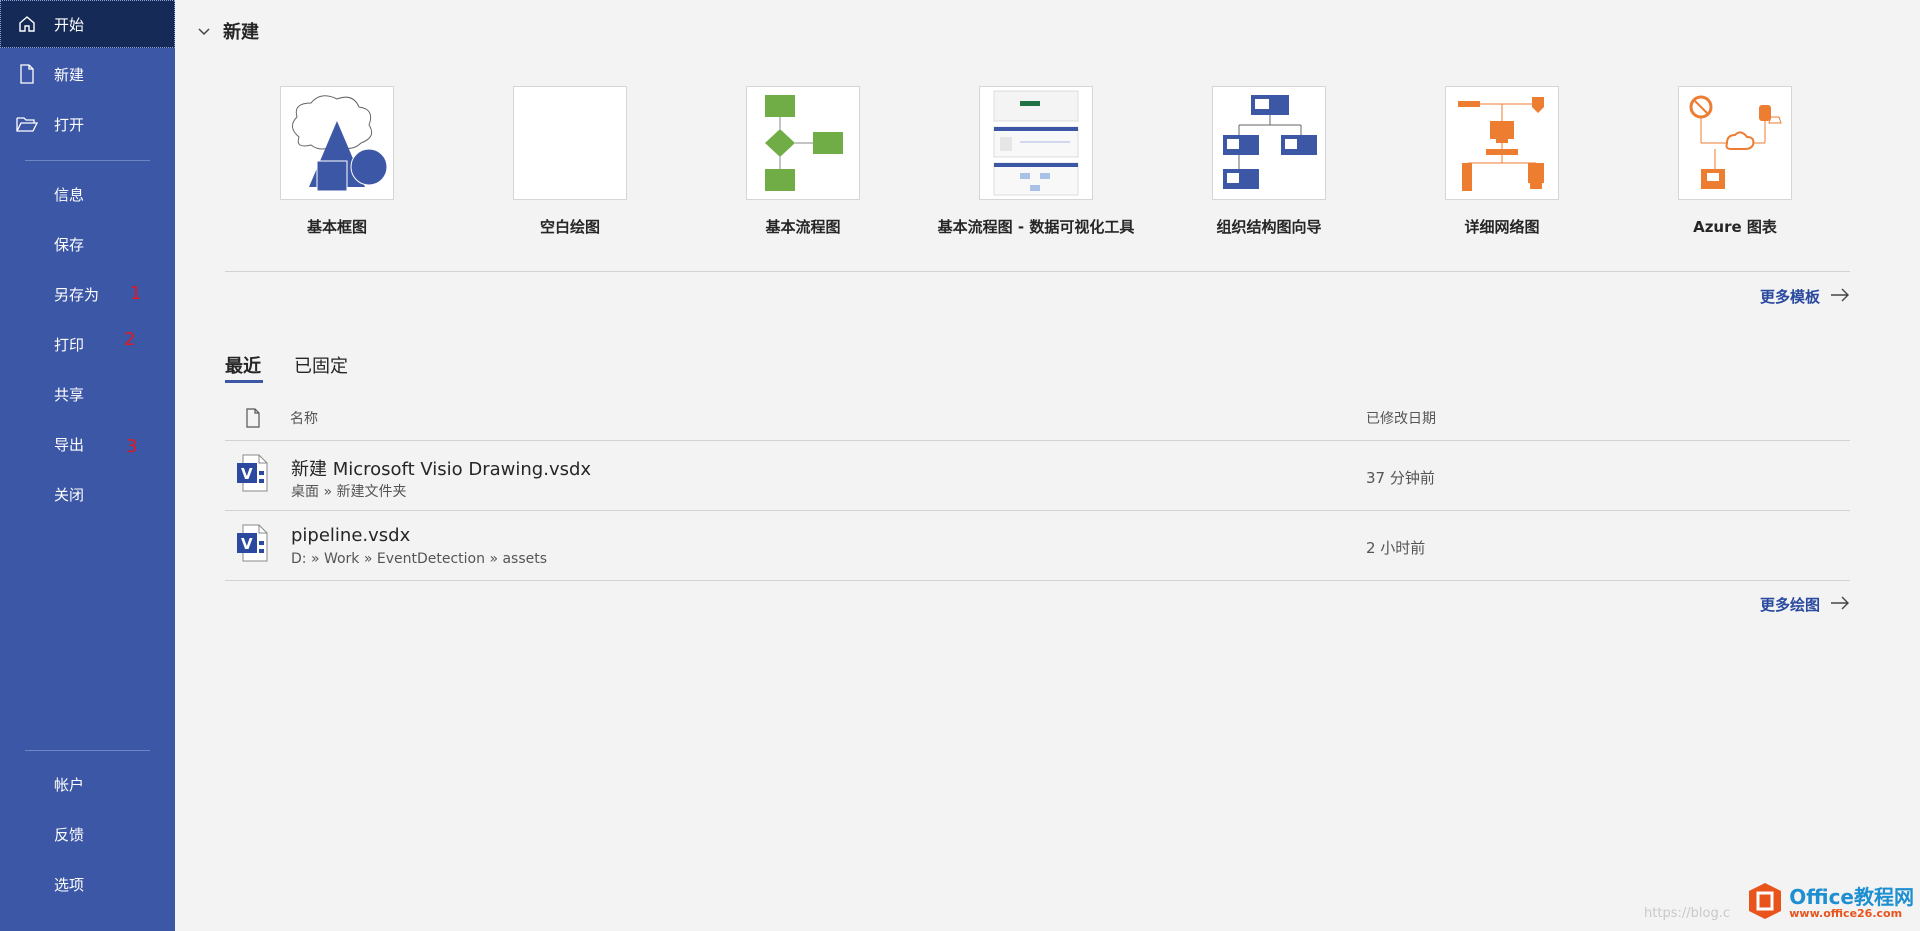  Describe the element at coordinates (803, 227) in the screenshot. I see `template-name: 基本流程图` at that location.